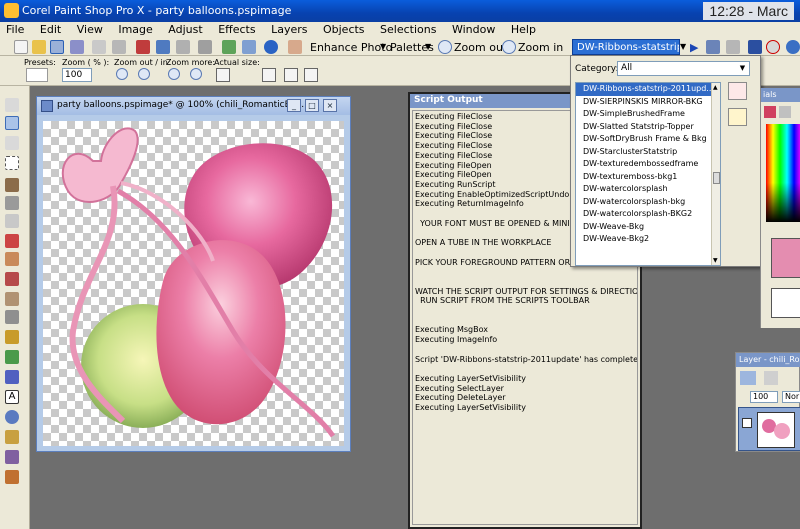 Image resolution: width=800 pixels, height=529 pixels. What do you see at coordinates (291, 75) in the screenshot?
I see `fit-image-icon` at bounding box center [291, 75].